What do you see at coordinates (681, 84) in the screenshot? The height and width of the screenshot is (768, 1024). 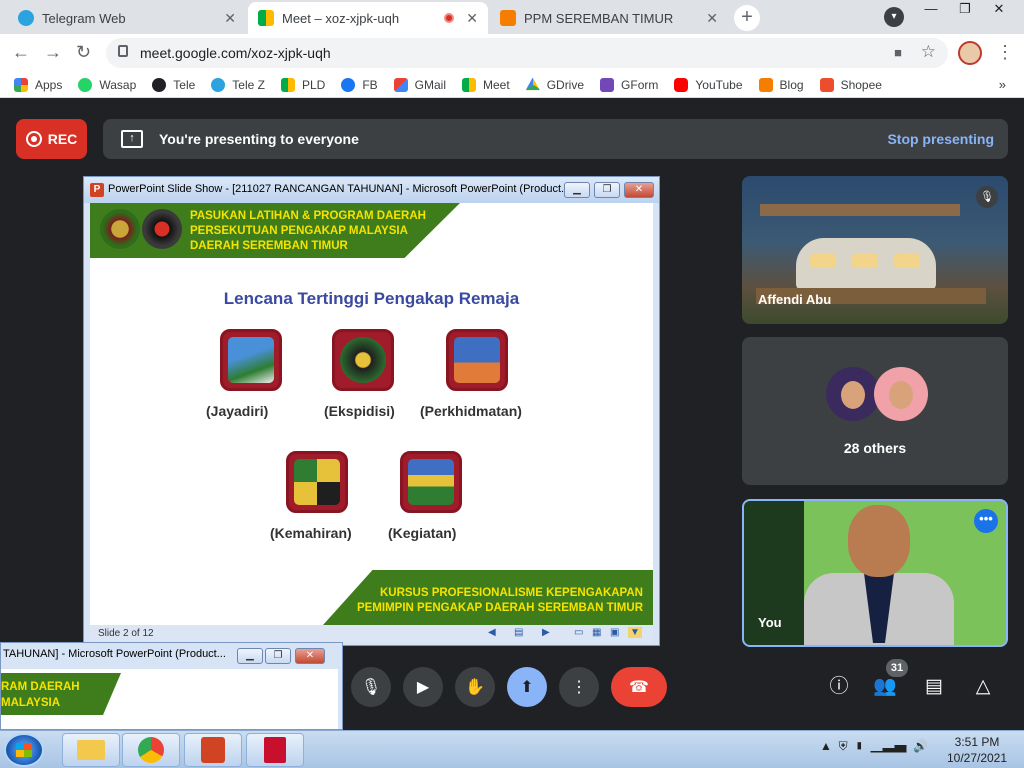 I see `youtube-icon` at bounding box center [681, 84].